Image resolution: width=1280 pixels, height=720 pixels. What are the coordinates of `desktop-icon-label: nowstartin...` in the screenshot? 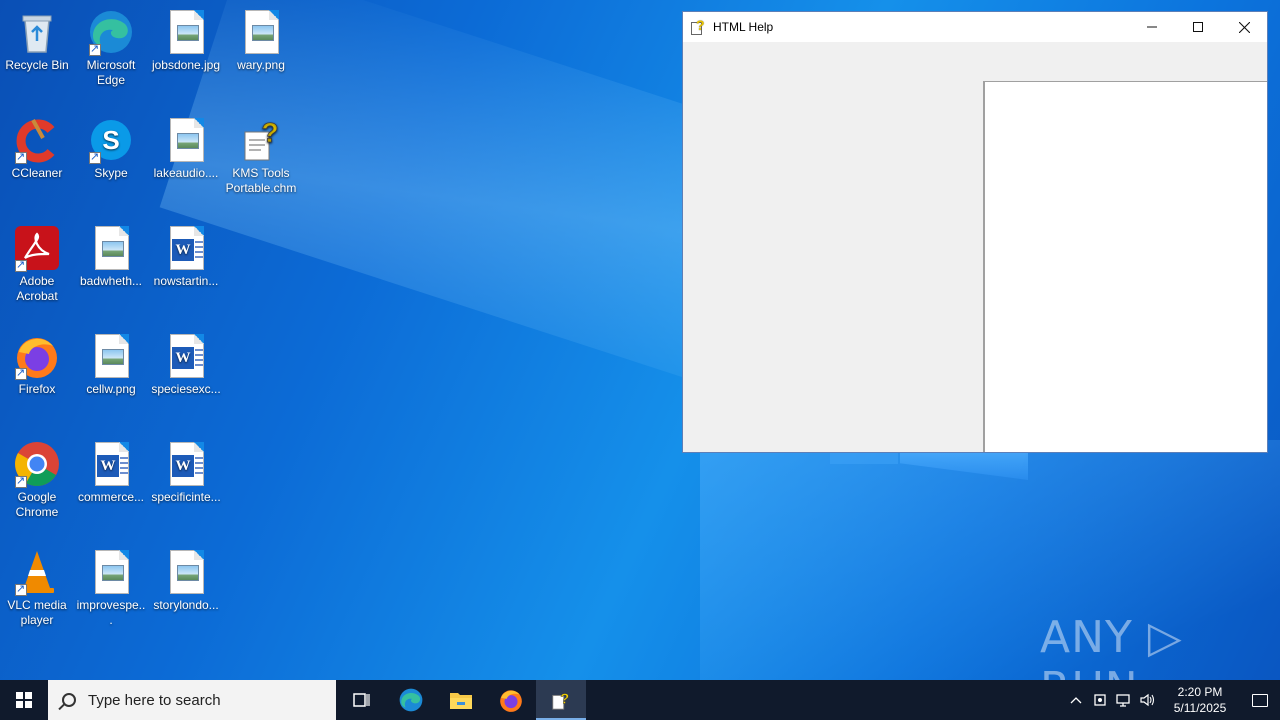 It's located at (186, 281).